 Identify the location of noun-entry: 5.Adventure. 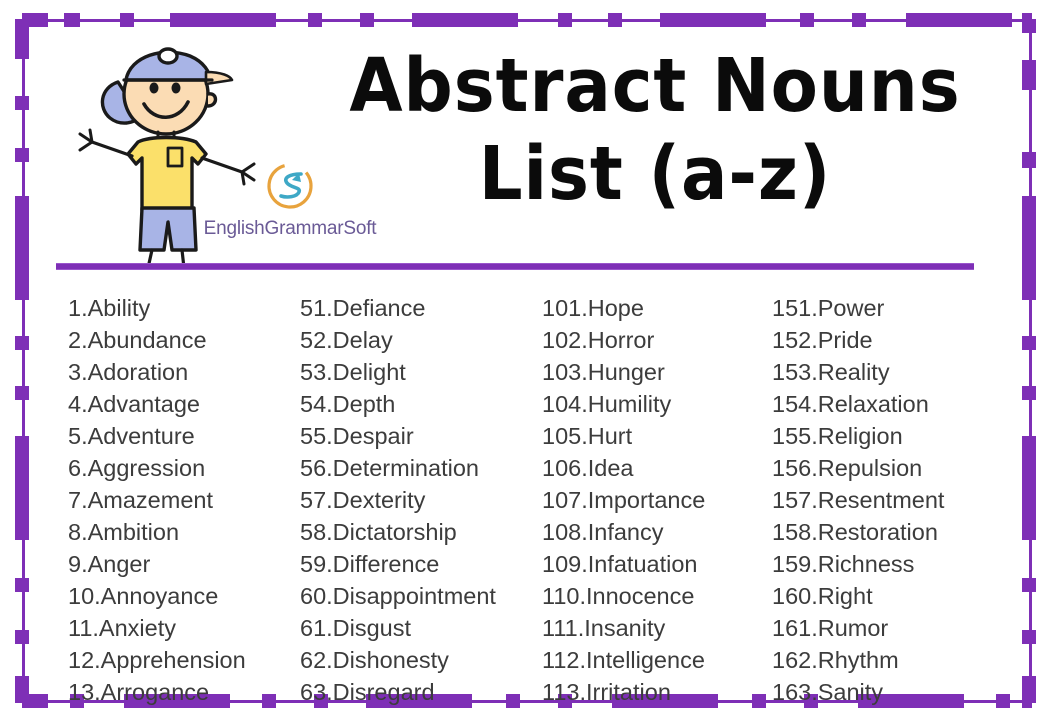
(131, 436).